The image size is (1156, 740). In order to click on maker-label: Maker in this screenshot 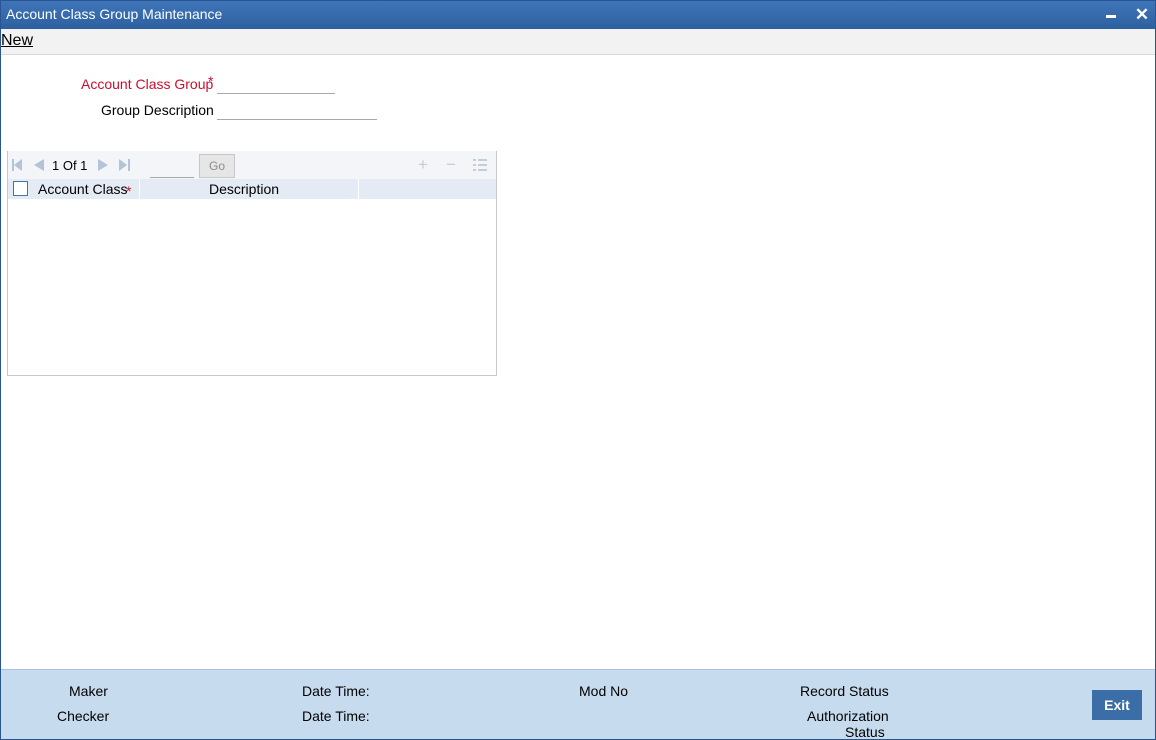, I will do `click(88, 691)`.